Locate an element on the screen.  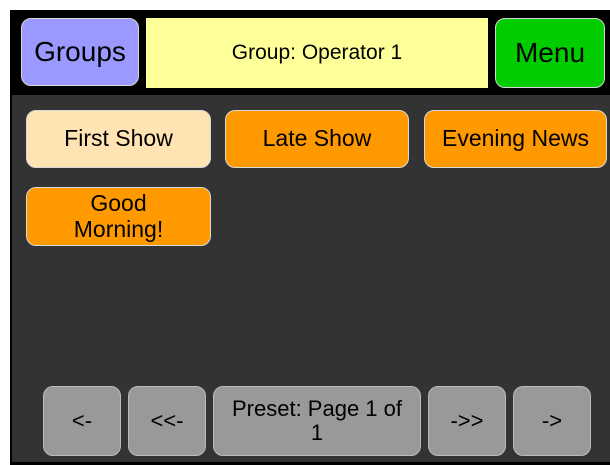
group-title: Group: Operator 1 is located at coordinates (317, 53).